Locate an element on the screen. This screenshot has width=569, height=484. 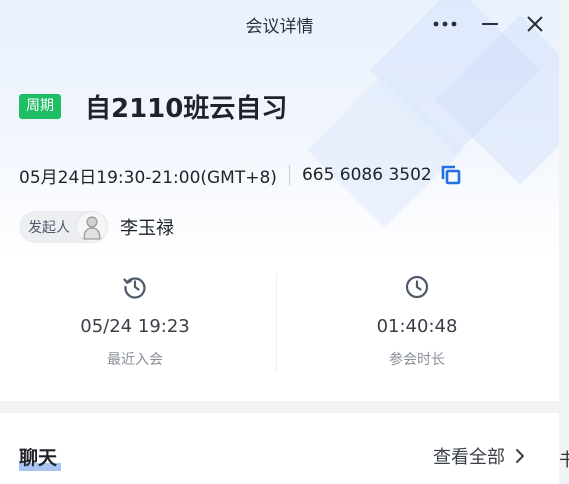
host-chip: 发起人 is located at coordinates (63, 227).